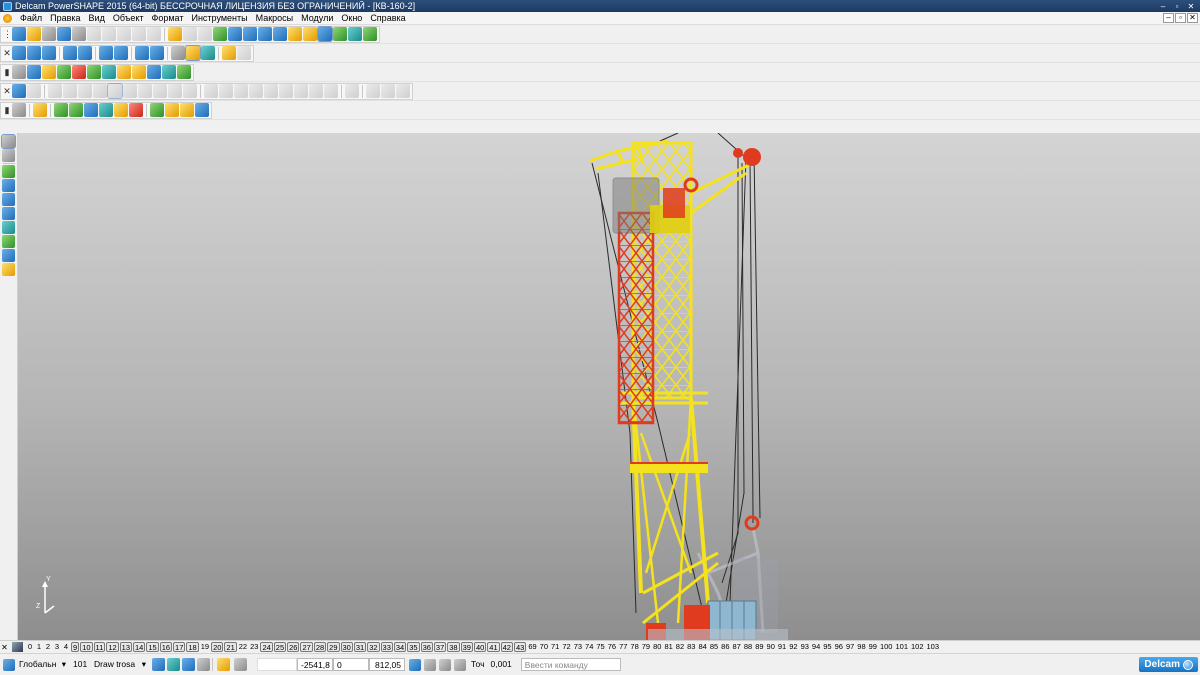 The image size is (1200, 675). What do you see at coordinates (254, 647) in the screenshot?
I see `layer-button: 23` at bounding box center [254, 647].